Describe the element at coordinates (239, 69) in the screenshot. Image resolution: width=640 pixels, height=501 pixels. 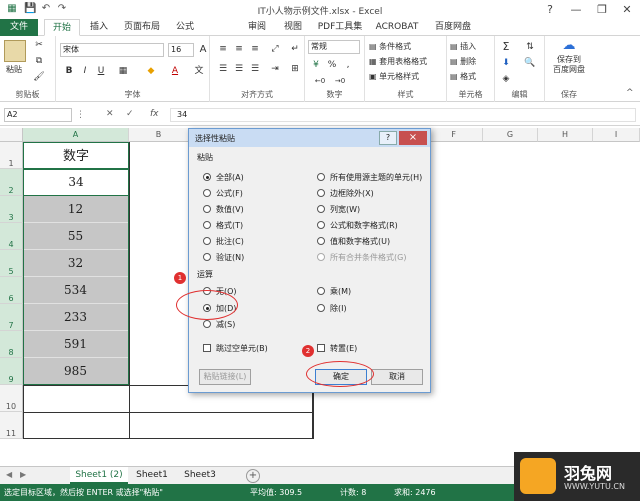
I see `align-center-icon: ☰` at that location.